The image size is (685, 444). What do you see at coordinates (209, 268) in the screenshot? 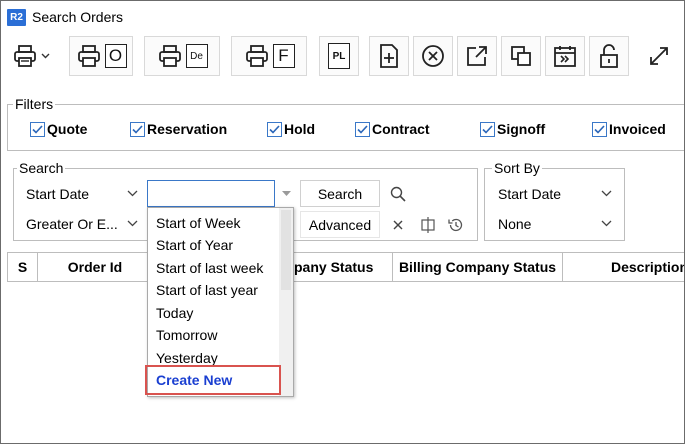
I see `dropdown-option-start-of-last-week: Start of last week` at bounding box center [209, 268].